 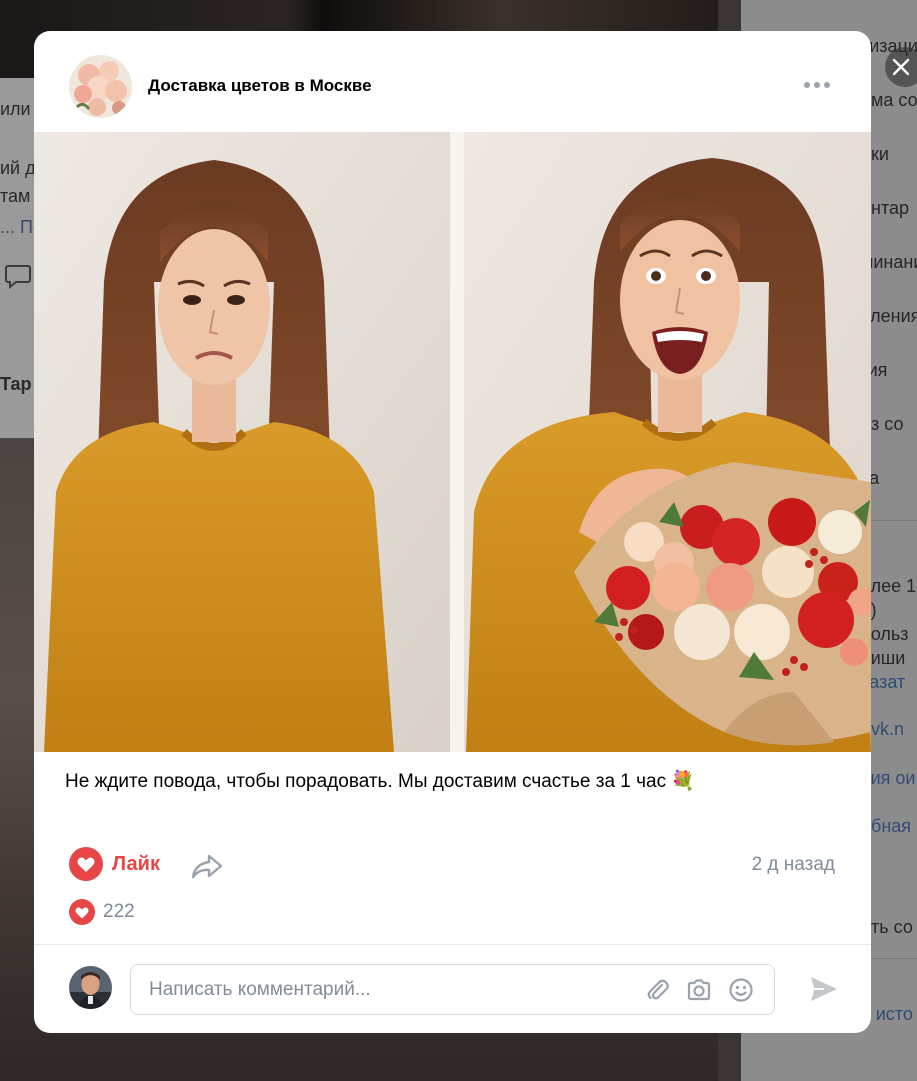 I want to click on group-name: Доставка цветов в Москве, so click(x=260, y=86).